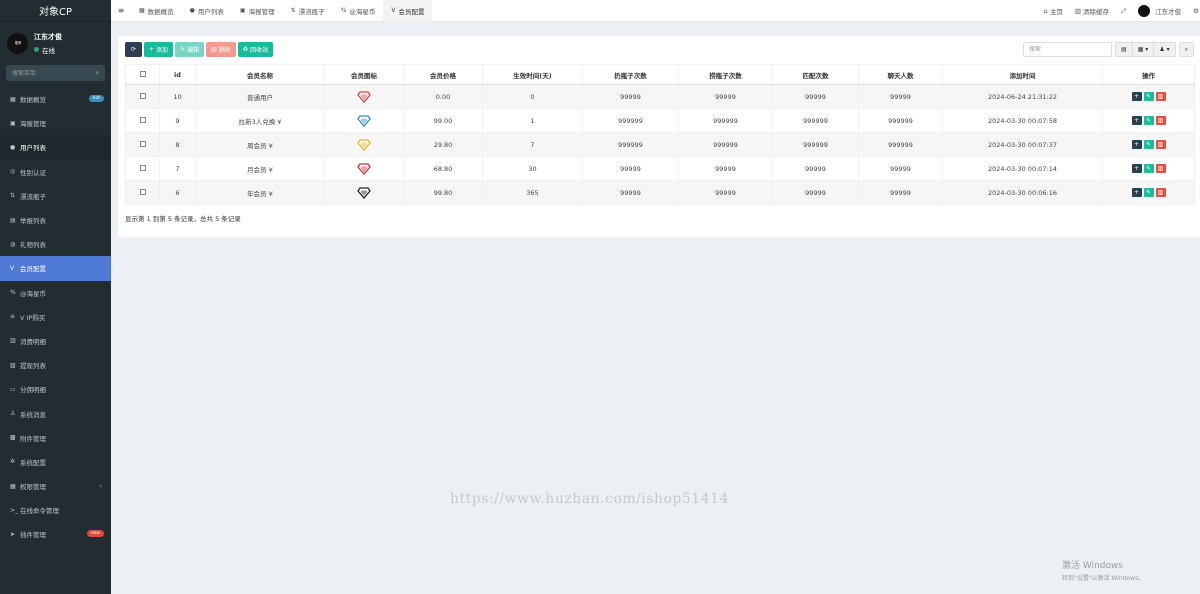 This screenshot has width=1200, height=594. I want to click on sidebar-item-gift: ◍ 礼物列表, so click(55, 244).